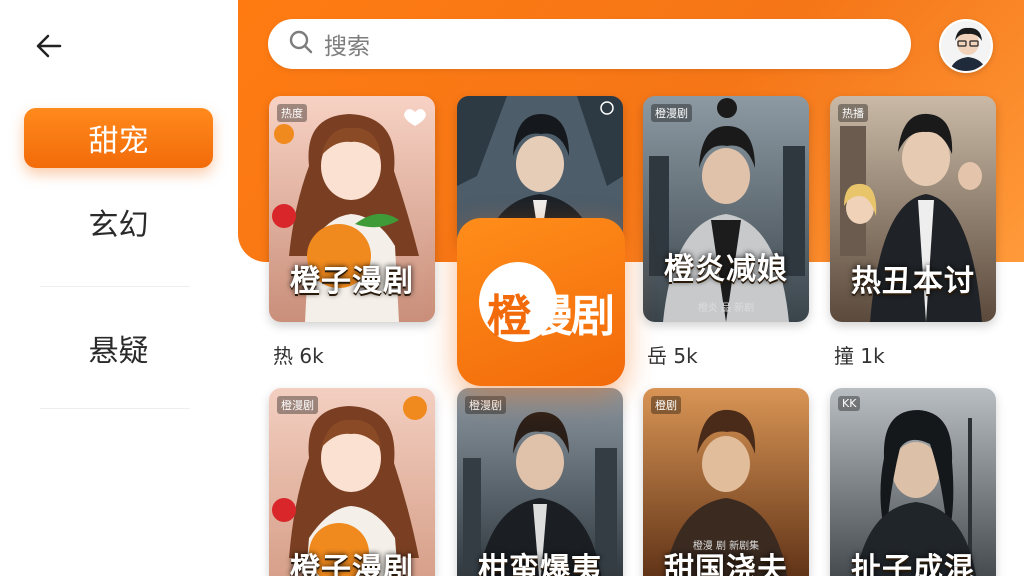 This screenshot has height=576, width=1024. I want to click on drama-card: 橙漫剧 橙炎减娘 橙炎 品 新剧, so click(726, 209).